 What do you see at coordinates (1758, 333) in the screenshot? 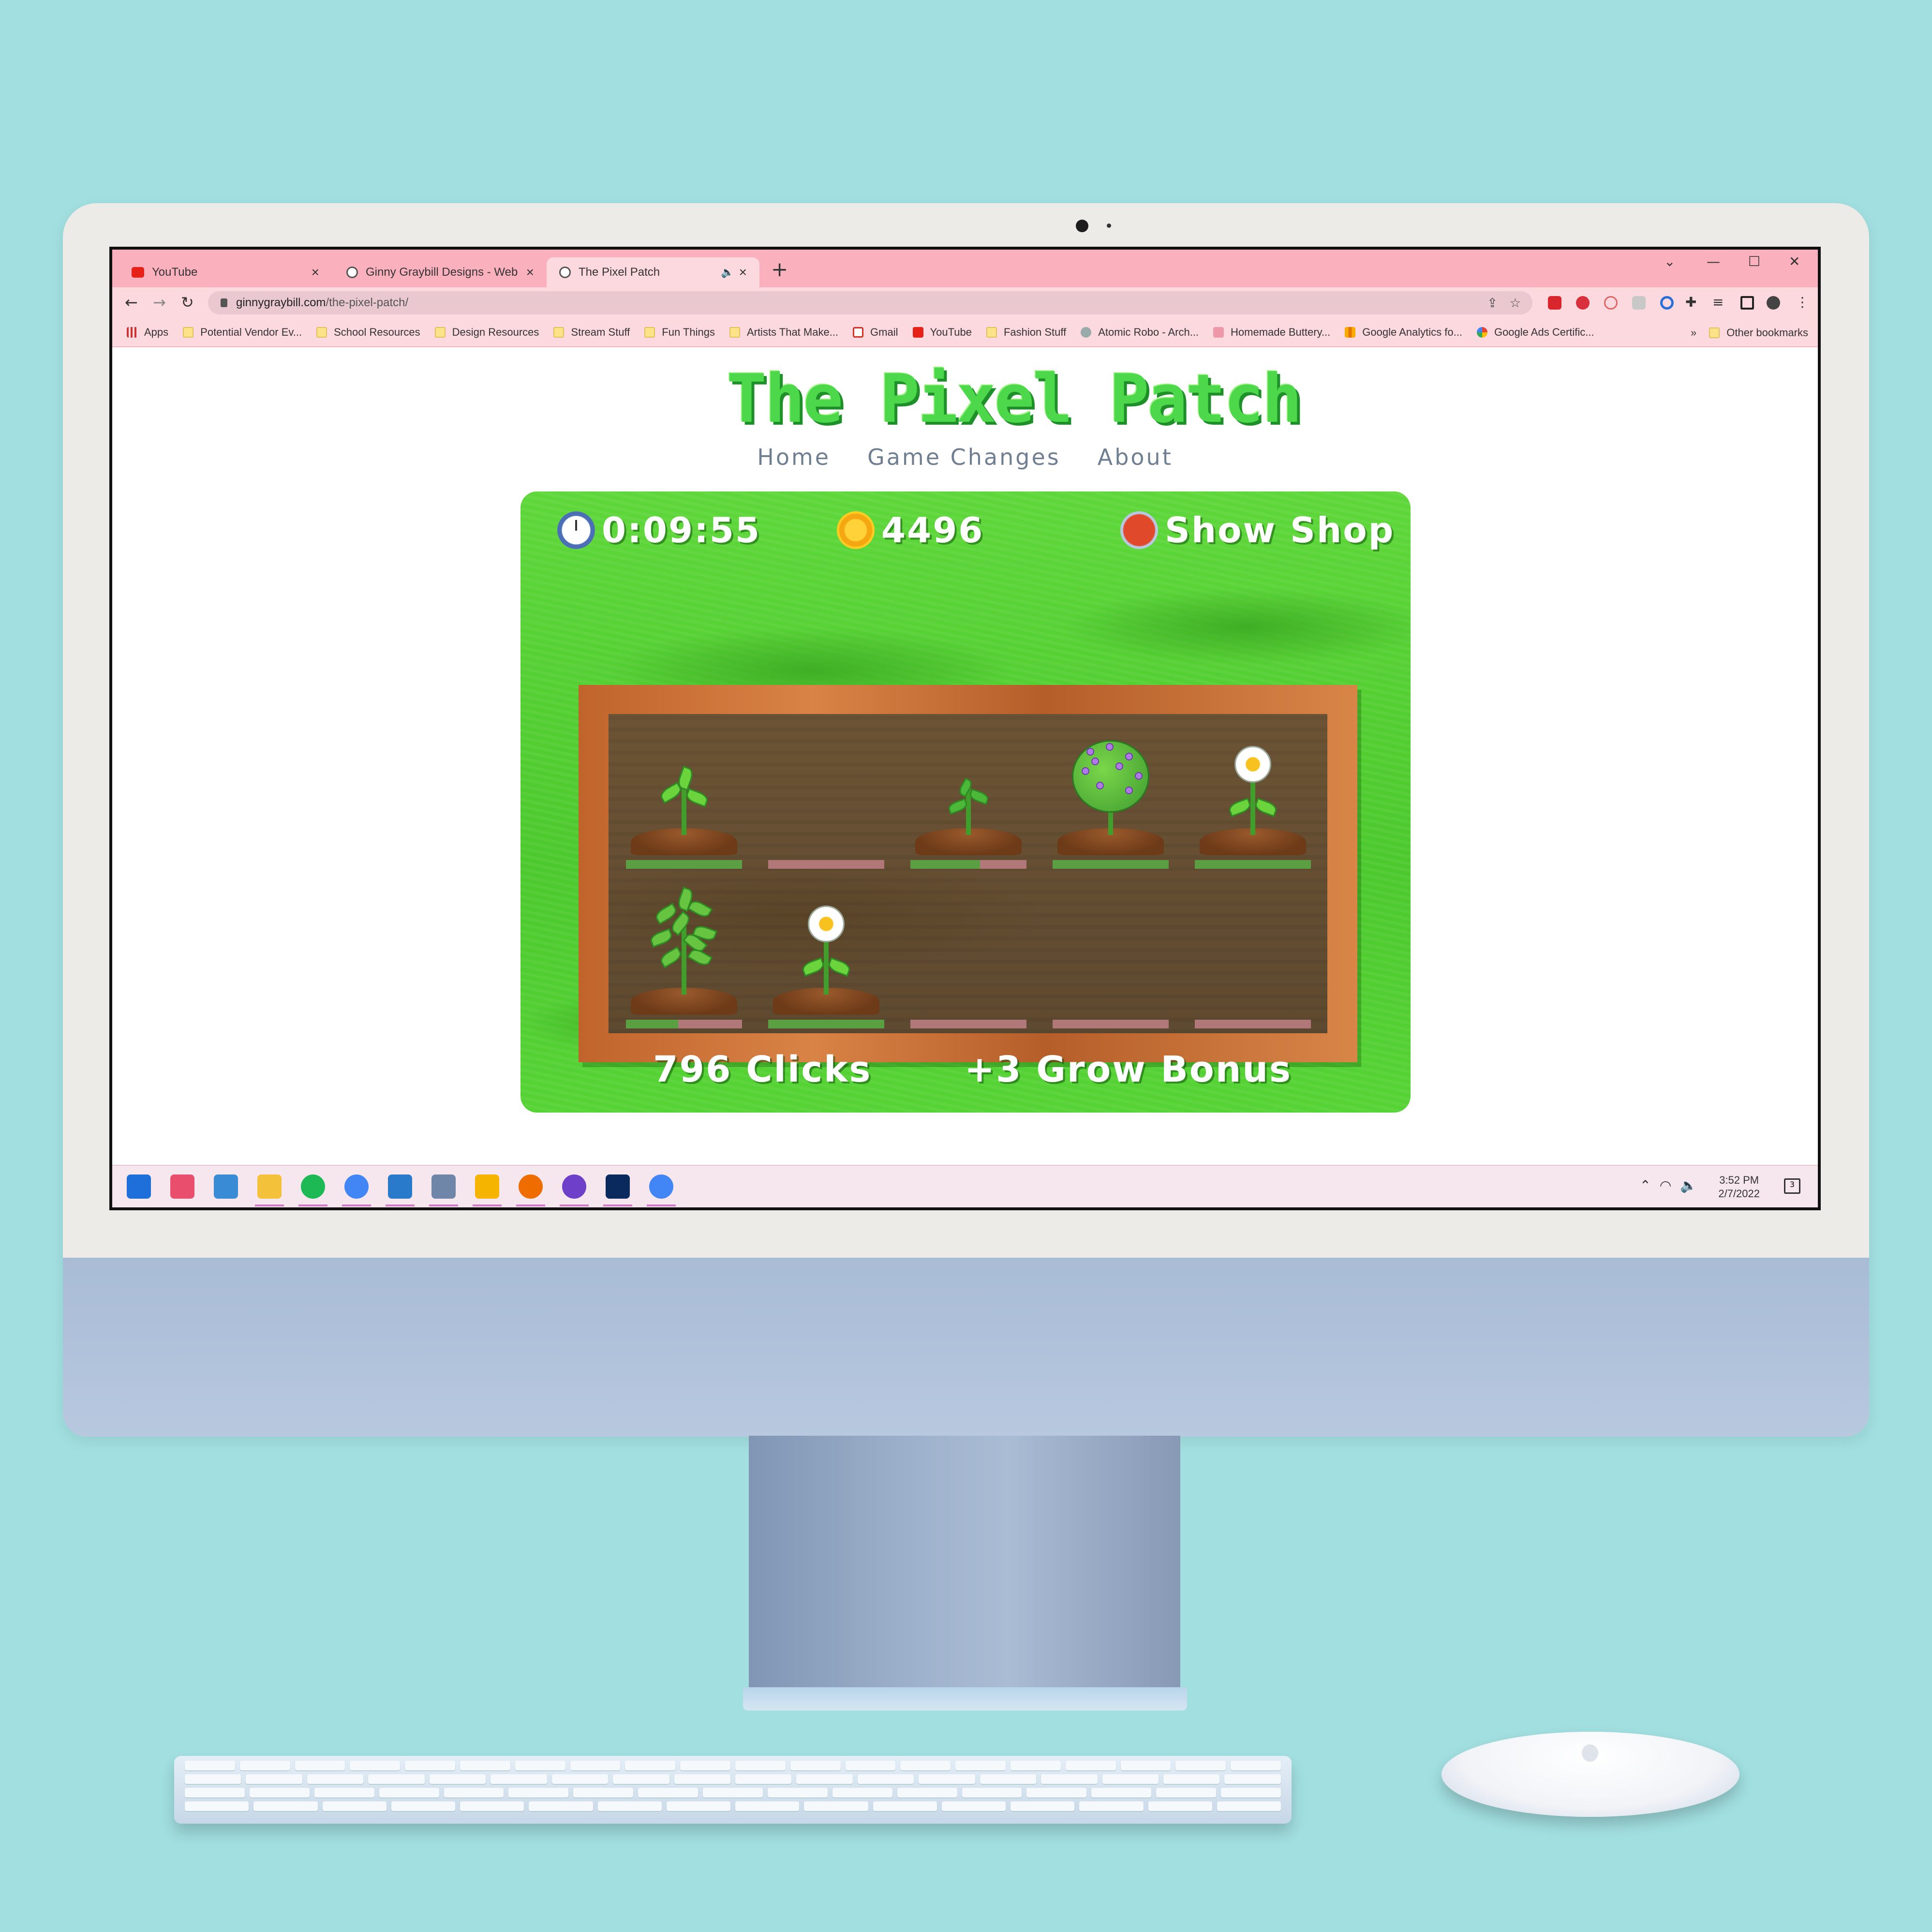
I see `bookmark-other: Other bookmarks` at bounding box center [1758, 333].